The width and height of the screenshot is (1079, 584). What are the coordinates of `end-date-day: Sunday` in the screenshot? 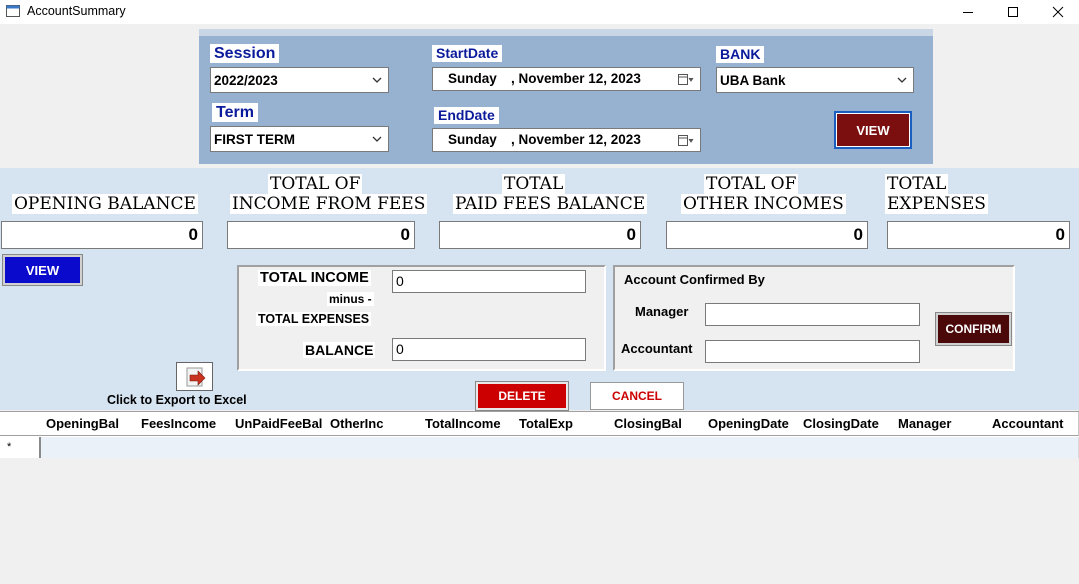 It's located at (472, 139).